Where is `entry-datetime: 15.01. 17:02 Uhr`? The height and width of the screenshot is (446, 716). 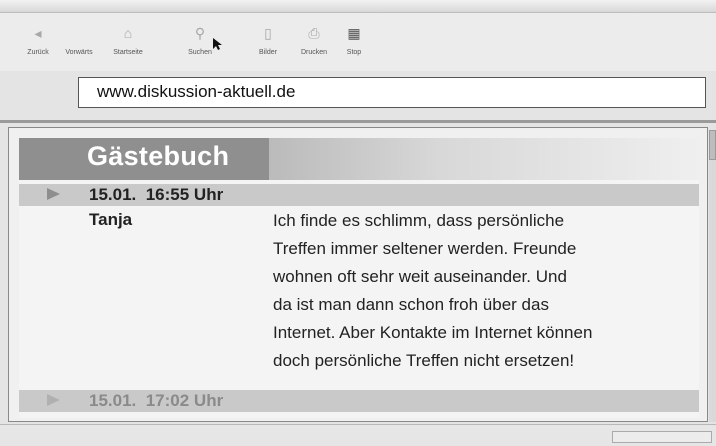
entry-datetime: 15.01. 17:02 Uhr is located at coordinates (156, 400).